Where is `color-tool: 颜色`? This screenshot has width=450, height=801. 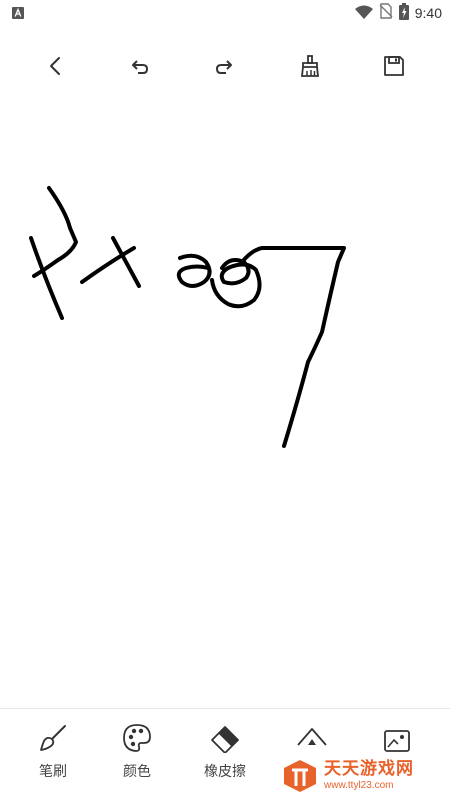
color-tool: 颜色 is located at coordinates (137, 756).